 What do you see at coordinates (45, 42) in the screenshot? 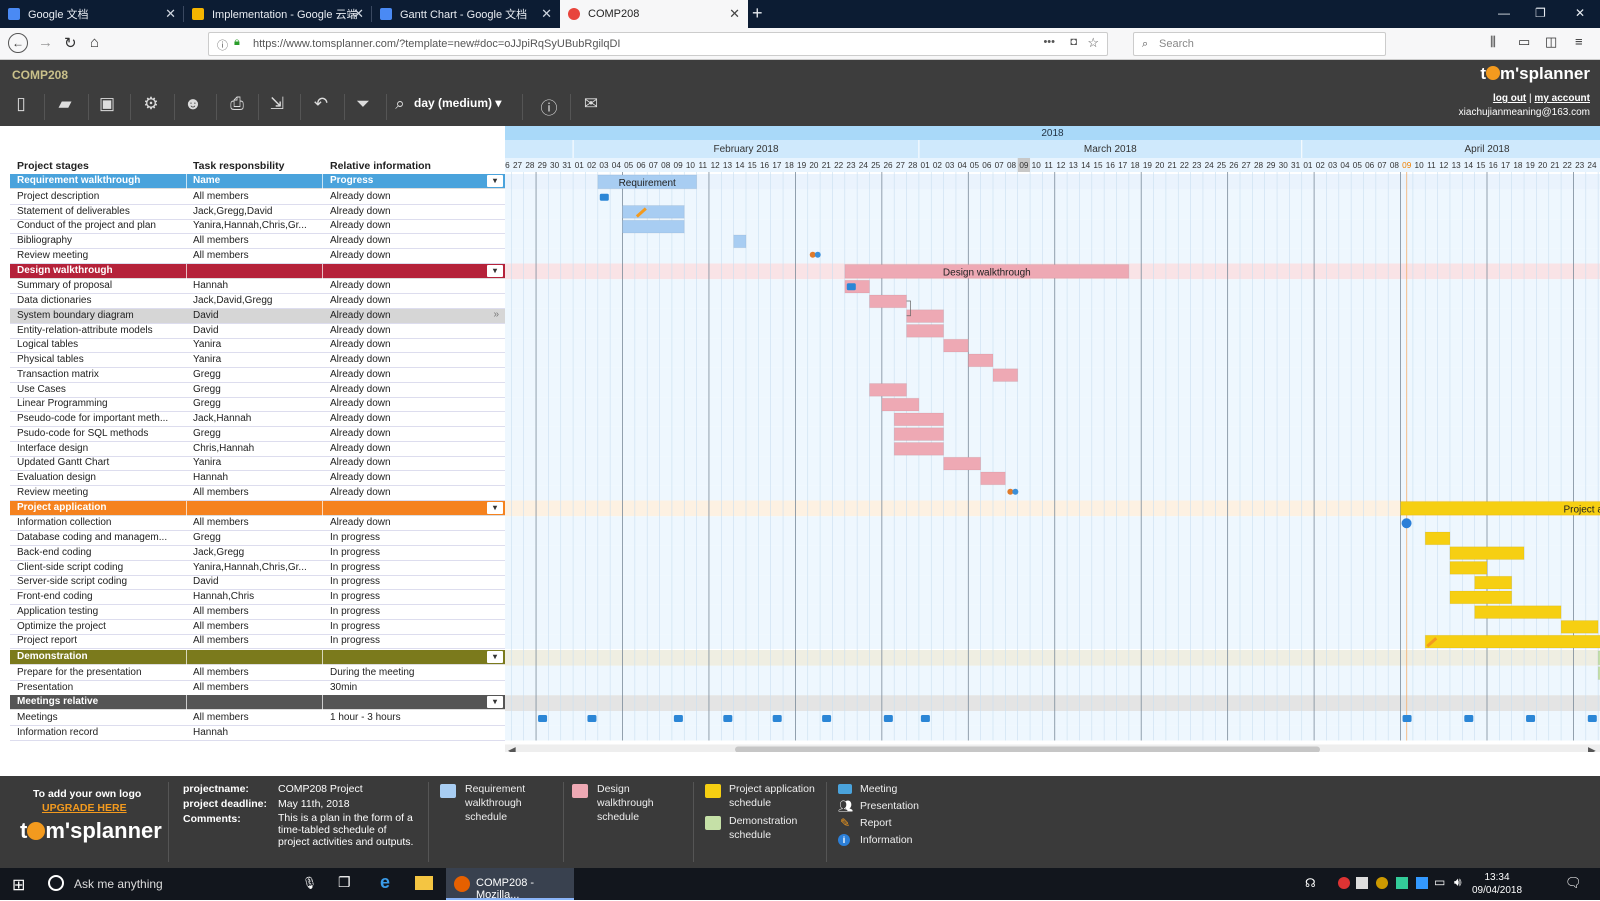
I see `forward-icon: →` at bounding box center [45, 42].